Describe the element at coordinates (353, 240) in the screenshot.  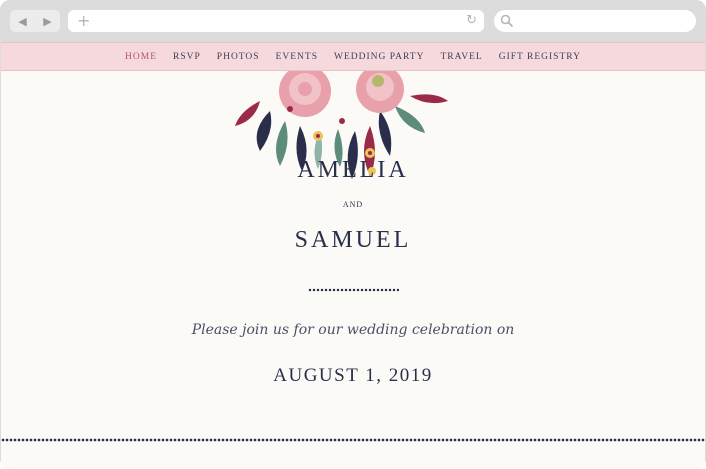
I see `partner-name-2: SAMUEL` at that location.